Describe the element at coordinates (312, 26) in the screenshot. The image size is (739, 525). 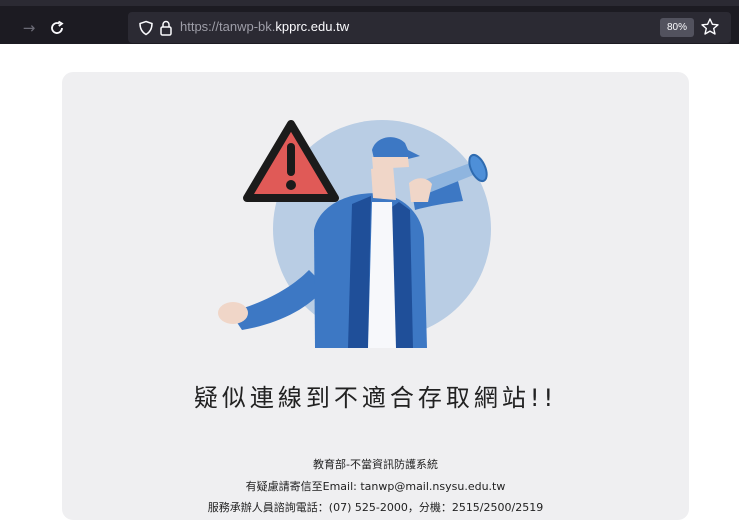
I see `url-host: kpprc.edu.tw` at that location.